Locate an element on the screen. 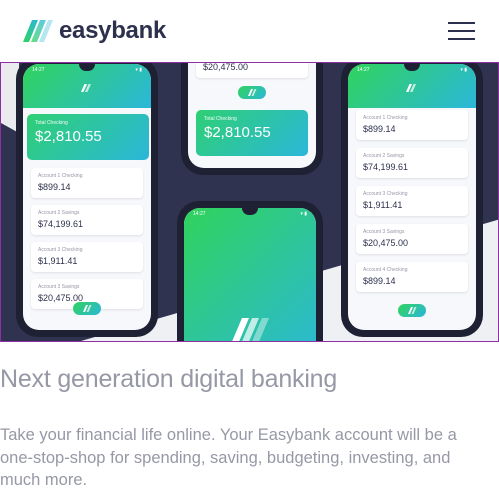 The width and height of the screenshot is (499, 492). phone-center-bottom: 14:27 ▾ ▮ is located at coordinates (250, 271).